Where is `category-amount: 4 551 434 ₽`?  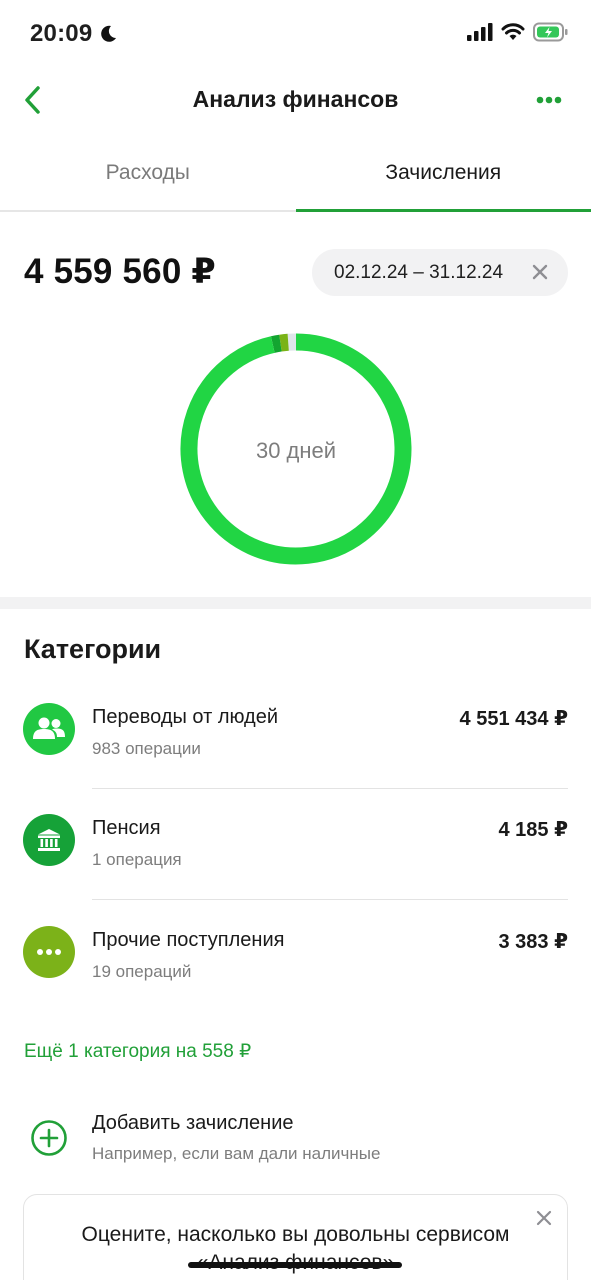 category-amount: 4 551 434 ₽ is located at coordinates (513, 719).